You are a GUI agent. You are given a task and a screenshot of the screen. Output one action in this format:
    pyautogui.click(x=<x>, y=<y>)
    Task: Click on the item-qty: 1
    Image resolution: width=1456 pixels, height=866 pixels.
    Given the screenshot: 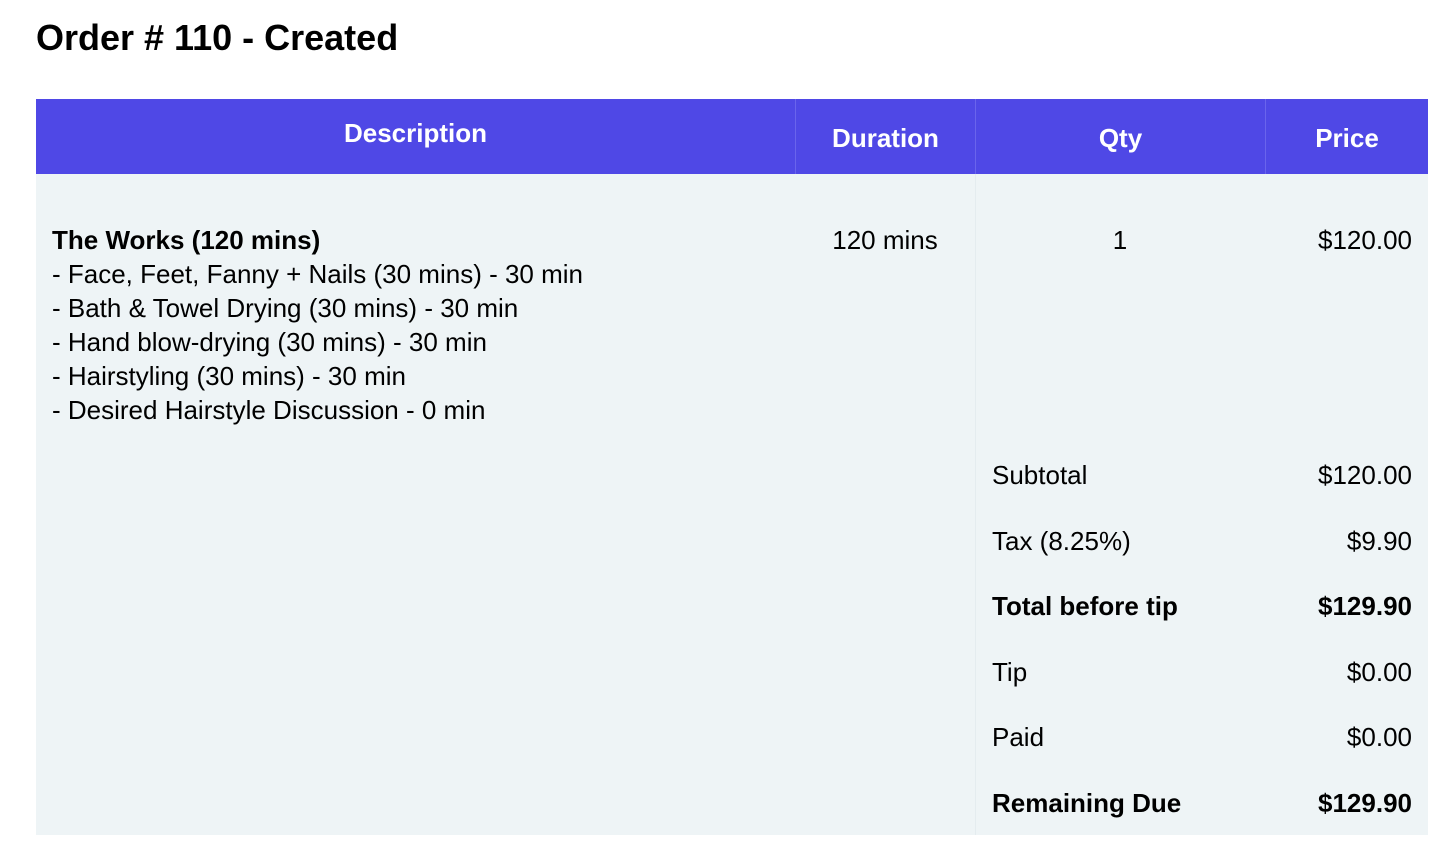 What is the action you would take?
    pyautogui.click(x=1120, y=240)
    